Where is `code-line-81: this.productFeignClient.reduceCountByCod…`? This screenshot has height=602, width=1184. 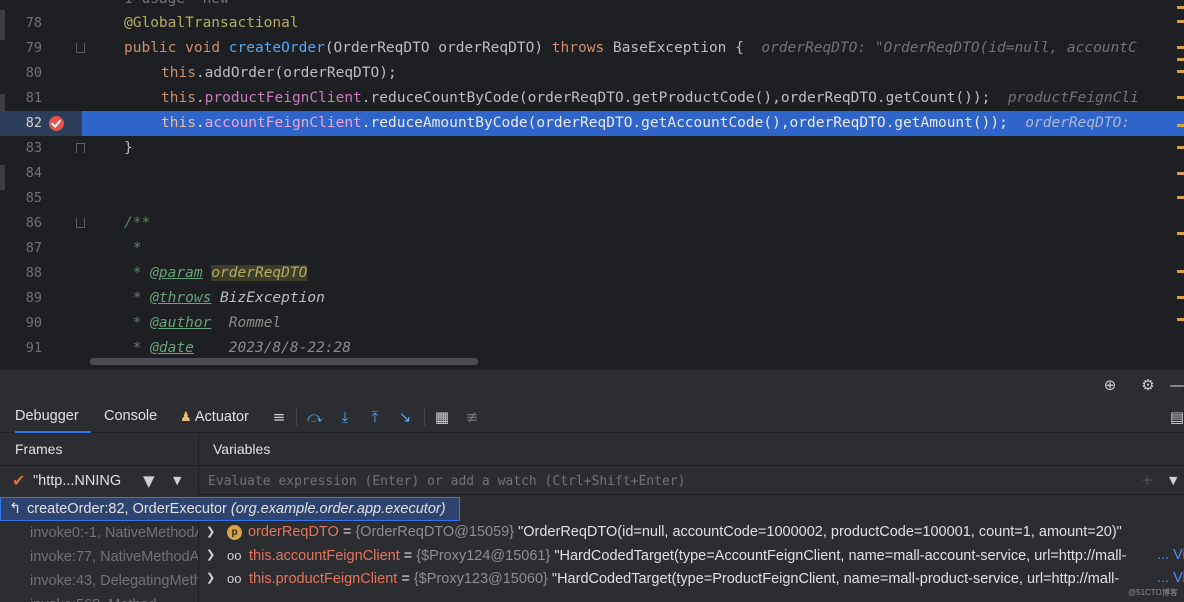
code-line-81: this.productFeignClient.reduceCountByCod… is located at coordinates (650, 98).